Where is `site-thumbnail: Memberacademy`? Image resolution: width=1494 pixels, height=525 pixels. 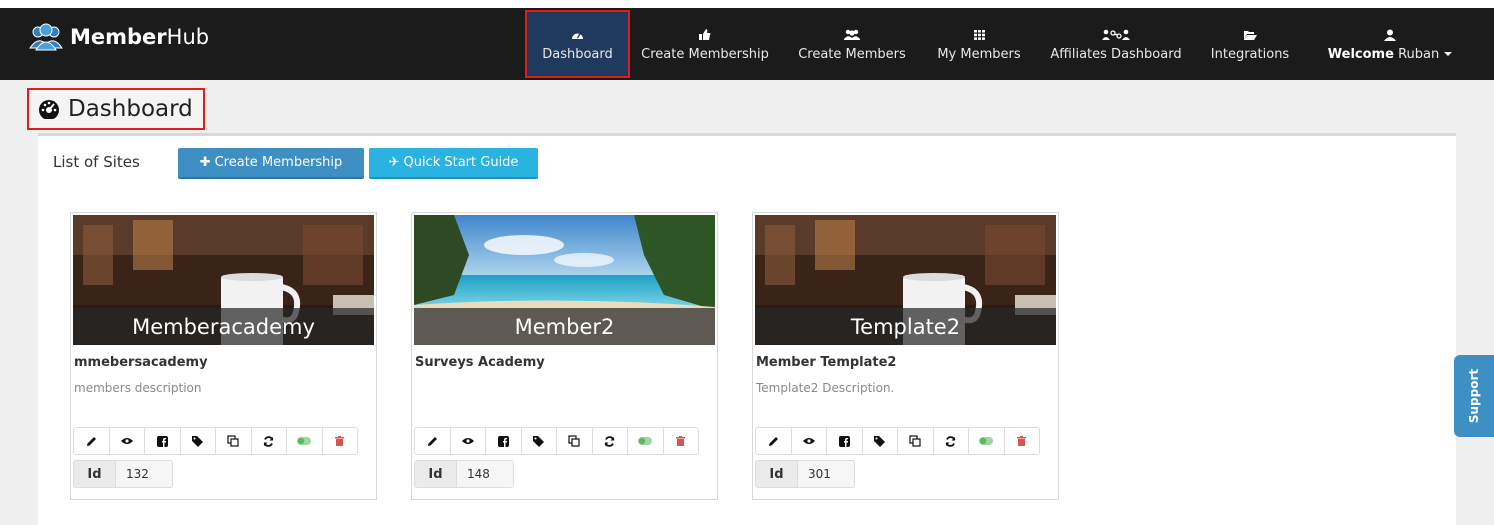 site-thumbnail: Memberacademy is located at coordinates (223, 280).